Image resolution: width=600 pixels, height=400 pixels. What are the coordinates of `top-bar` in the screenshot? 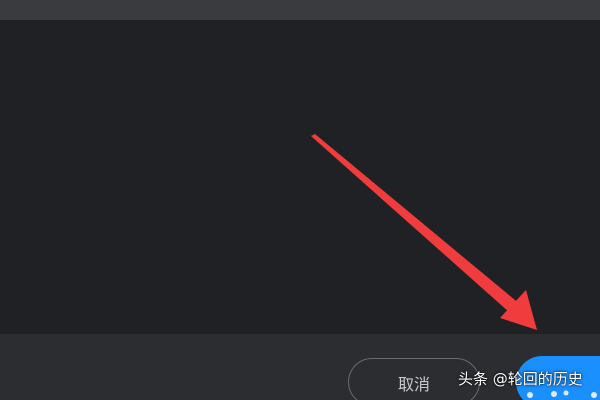 It's located at (300, 10).